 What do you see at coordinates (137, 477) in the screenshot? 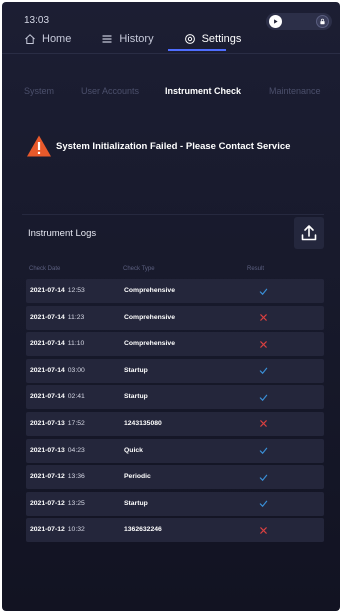
I see `check-type: Periodic` at bounding box center [137, 477].